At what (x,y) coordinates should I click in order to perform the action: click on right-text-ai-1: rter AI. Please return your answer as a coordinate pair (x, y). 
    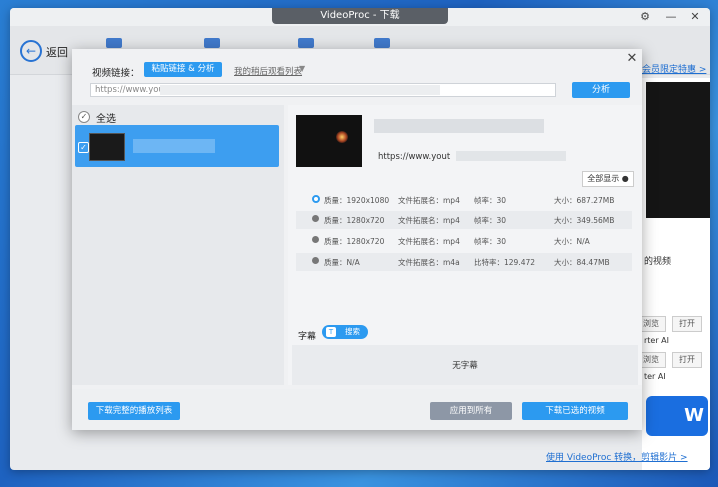
    Looking at the image, I should click on (657, 340).